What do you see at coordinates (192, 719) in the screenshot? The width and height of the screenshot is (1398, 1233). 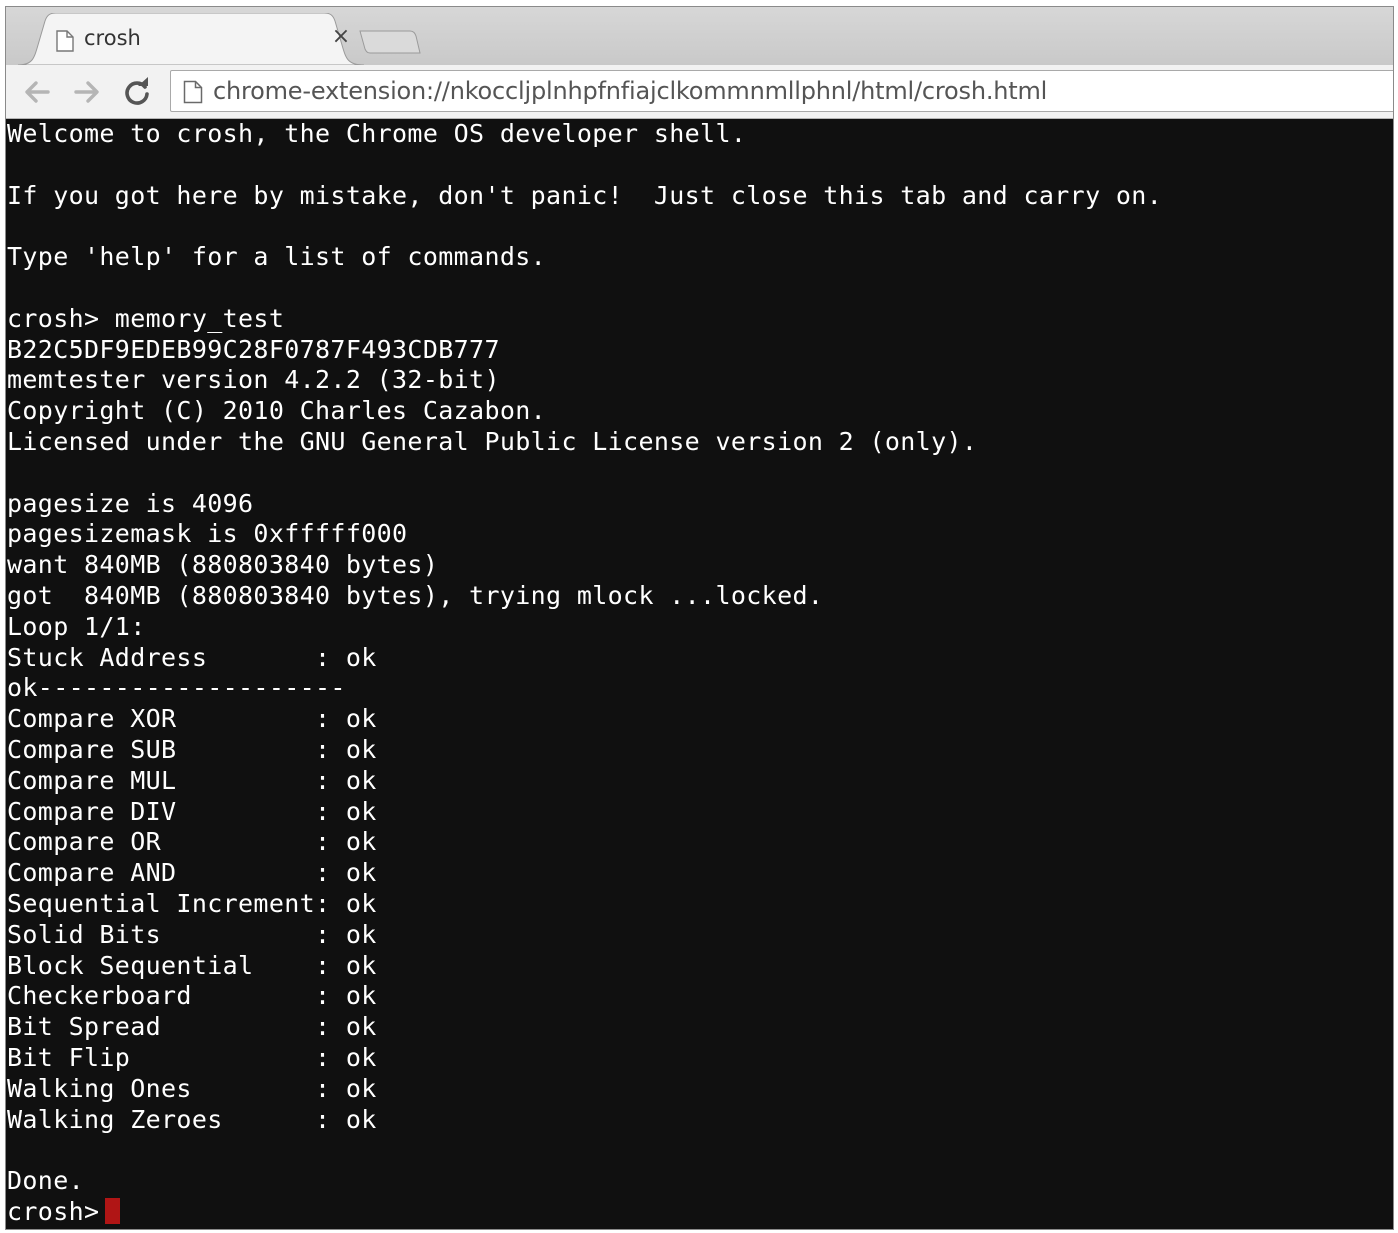 I see `terminal-line: Compare XOR : ok` at bounding box center [192, 719].